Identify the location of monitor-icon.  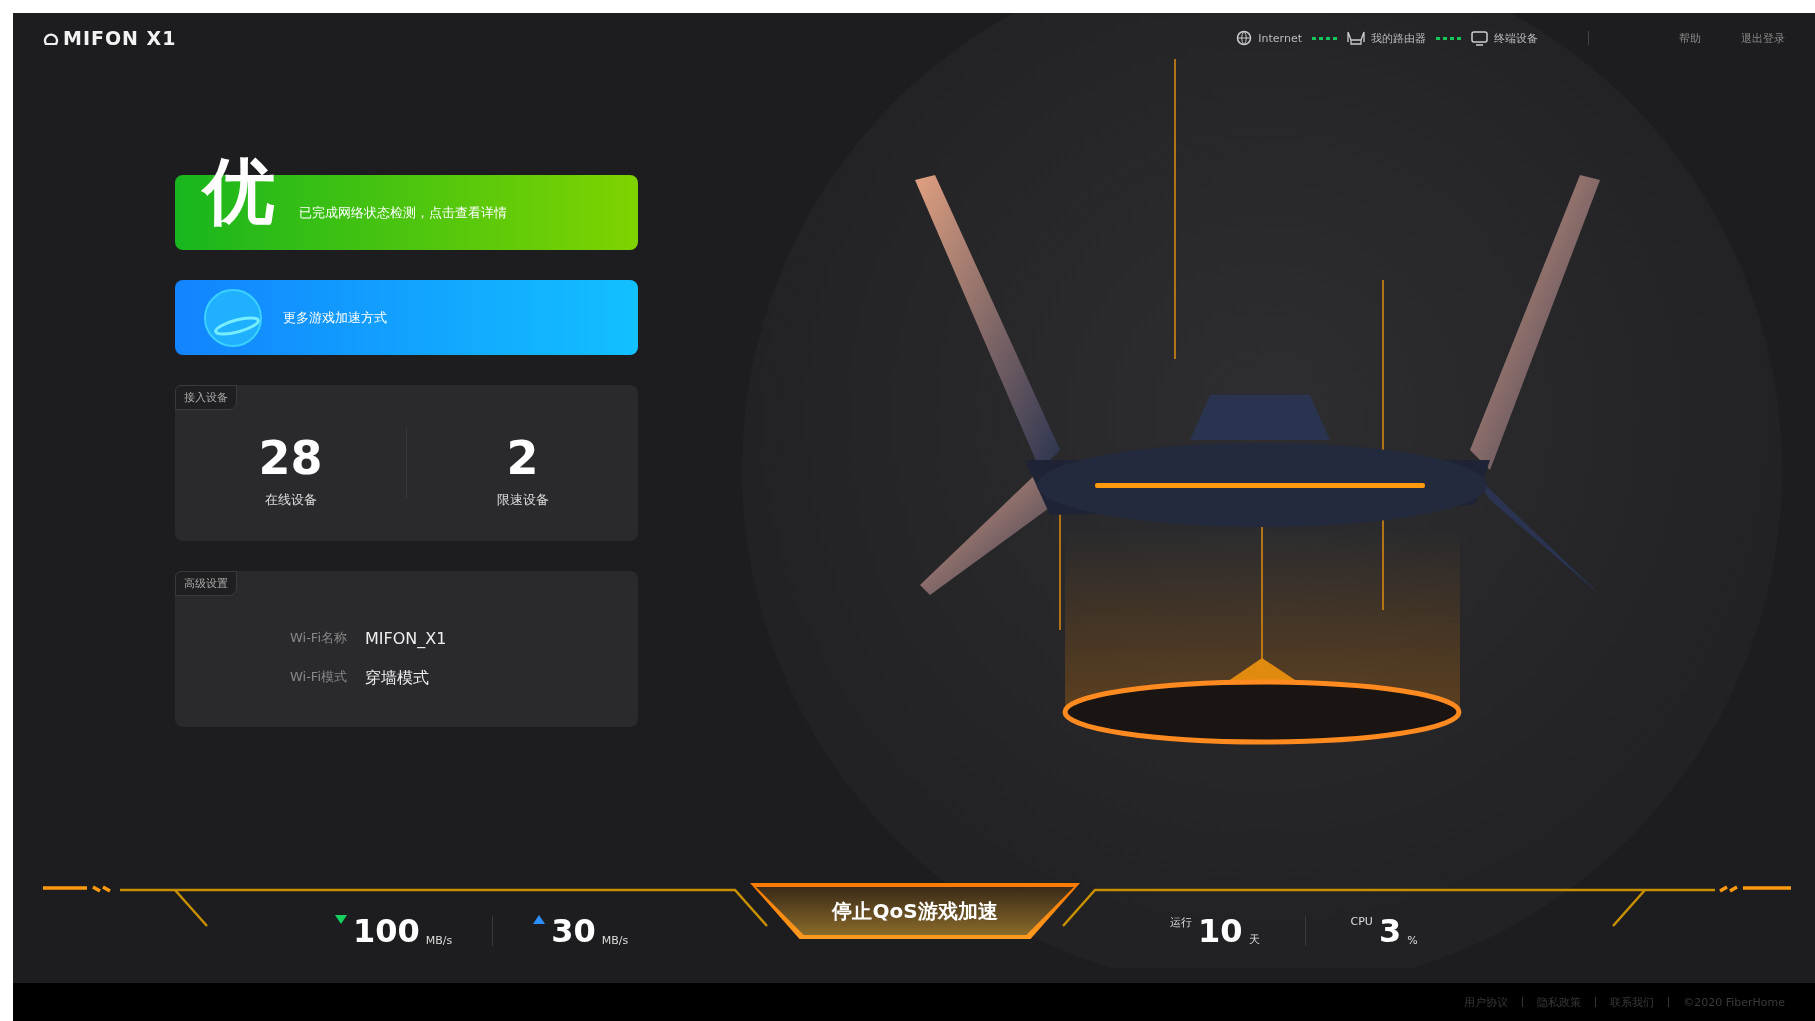
(1479, 38).